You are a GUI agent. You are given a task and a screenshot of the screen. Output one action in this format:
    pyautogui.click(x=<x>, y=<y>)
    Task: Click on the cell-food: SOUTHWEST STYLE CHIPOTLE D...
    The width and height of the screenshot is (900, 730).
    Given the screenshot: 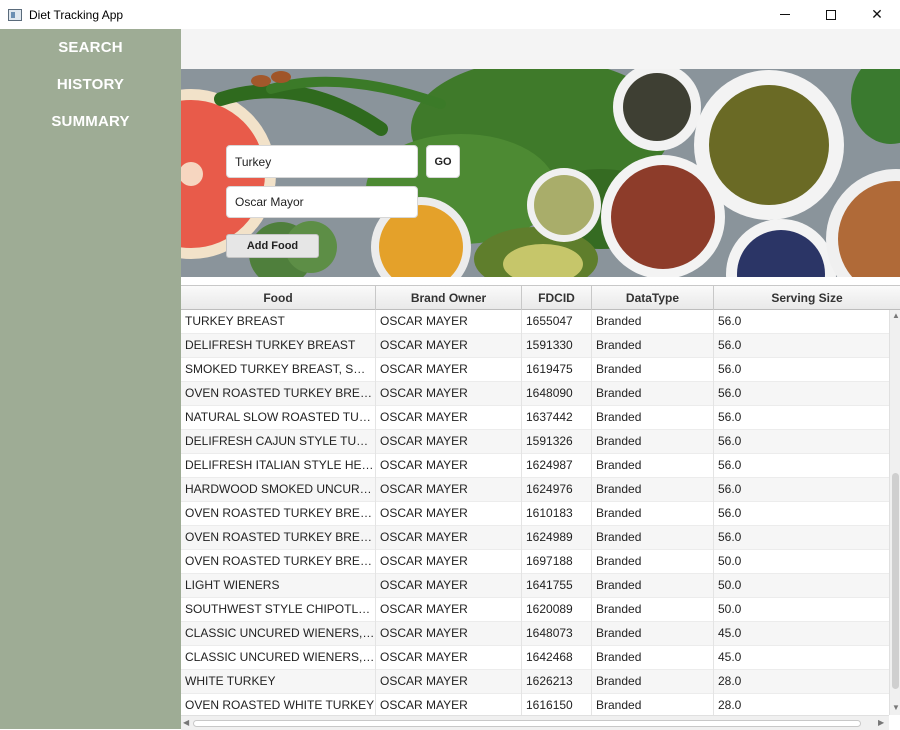 What is the action you would take?
    pyautogui.click(x=278, y=610)
    